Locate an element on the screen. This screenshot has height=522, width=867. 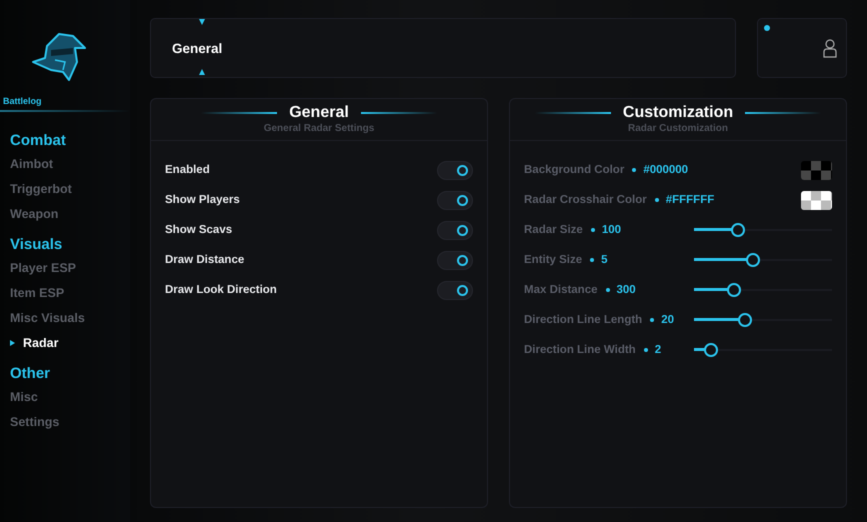
setting-label: Draw Distance is located at coordinates (204, 260).